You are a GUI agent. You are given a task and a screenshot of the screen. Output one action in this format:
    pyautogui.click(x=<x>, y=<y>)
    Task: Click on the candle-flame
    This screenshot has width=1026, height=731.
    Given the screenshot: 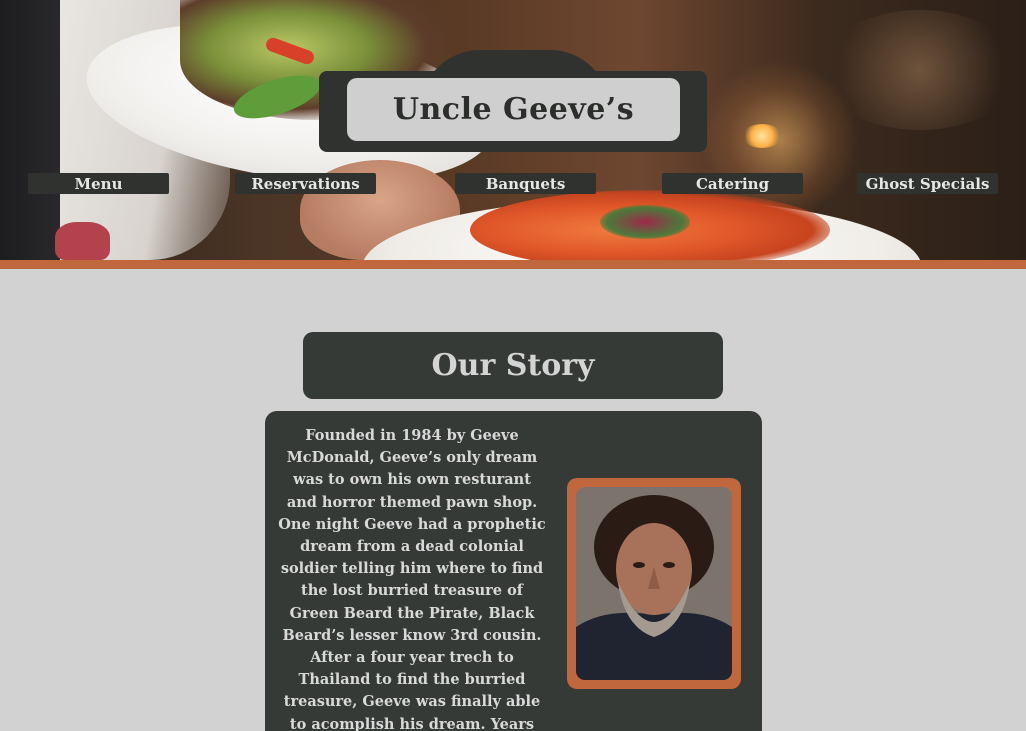 What is the action you would take?
    pyautogui.click(x=762, y=136)
    